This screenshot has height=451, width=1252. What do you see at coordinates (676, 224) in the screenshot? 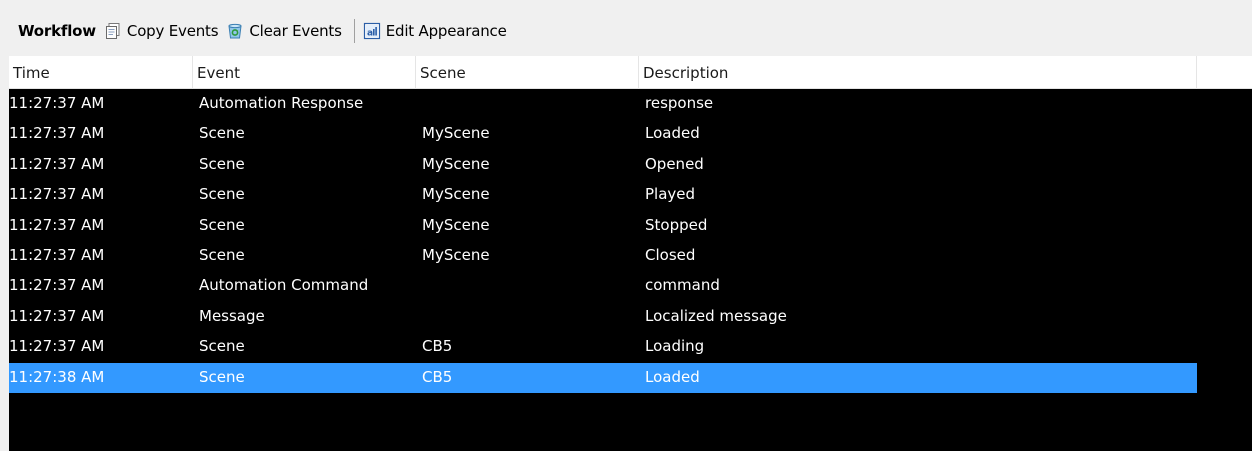
I see `cell-description: Stopped` at bounding box center [676, 224].